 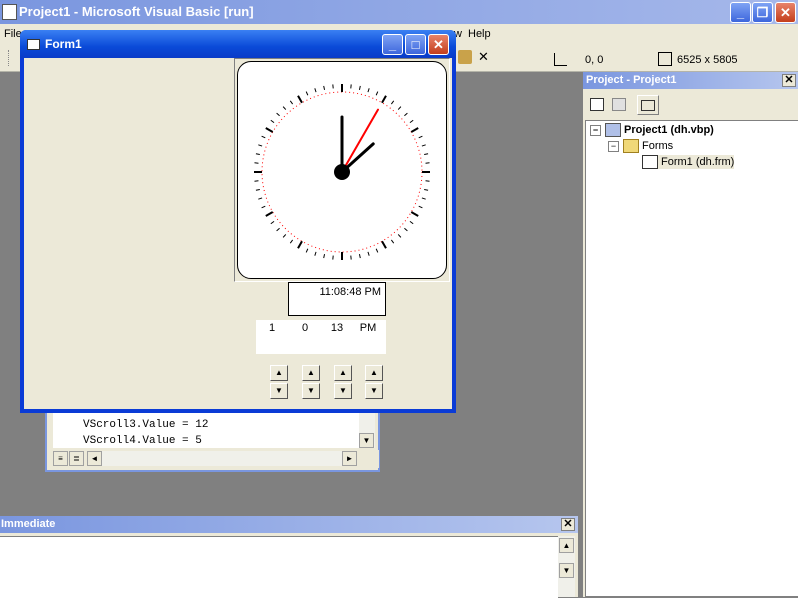 I want to click on code-horizontal-scrollbar, so click(x=222, y=458).